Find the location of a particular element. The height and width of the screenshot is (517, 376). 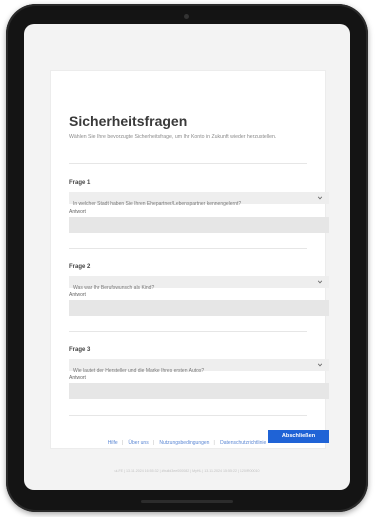

question-2-label: Frage 2 is located at coordinates (80, 267).